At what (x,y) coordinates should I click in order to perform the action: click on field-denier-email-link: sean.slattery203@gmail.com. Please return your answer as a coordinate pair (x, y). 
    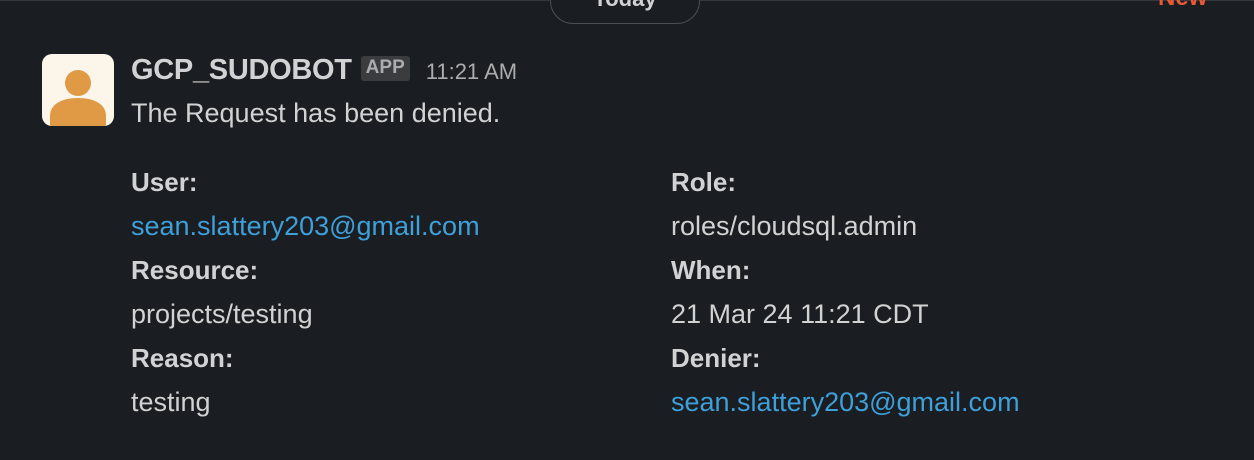
    Looking at the image, I should click on (845, 402).